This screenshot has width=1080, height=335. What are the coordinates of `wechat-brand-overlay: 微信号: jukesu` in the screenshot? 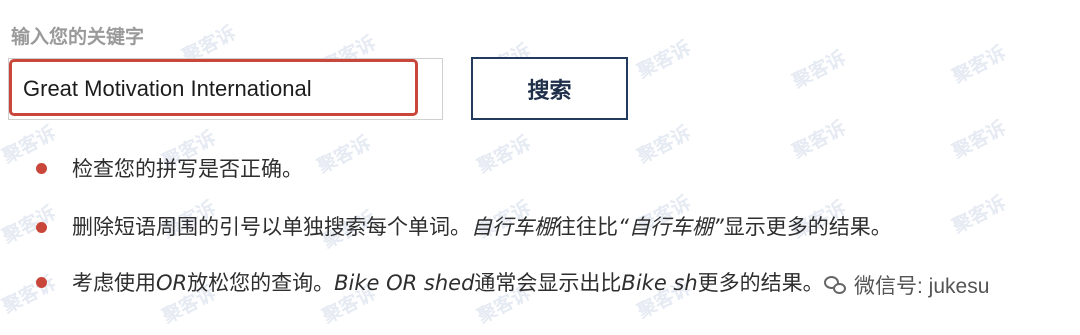 It's located at (907, 285).